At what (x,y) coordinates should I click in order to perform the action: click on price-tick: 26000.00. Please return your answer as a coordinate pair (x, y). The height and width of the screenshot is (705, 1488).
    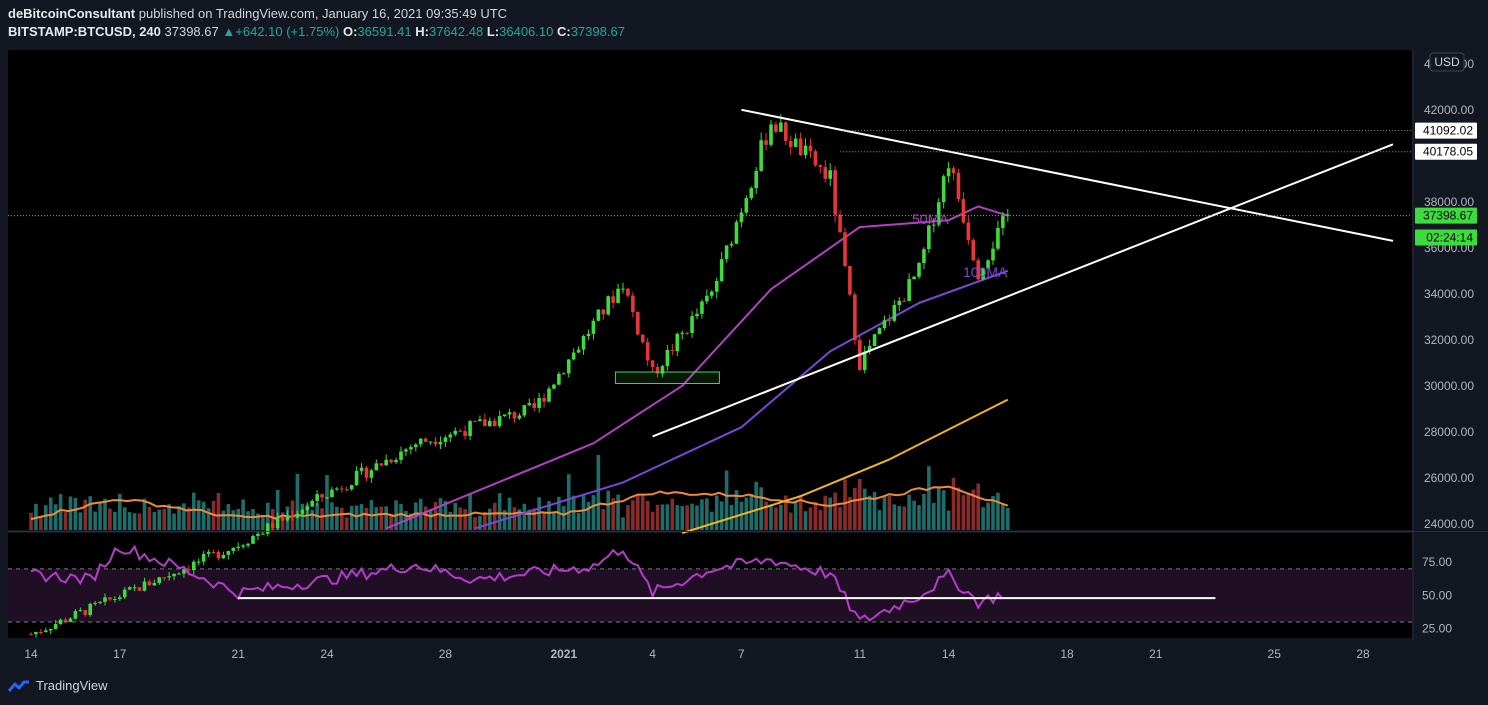
    Looking at the image, I should click on (1449, 478).